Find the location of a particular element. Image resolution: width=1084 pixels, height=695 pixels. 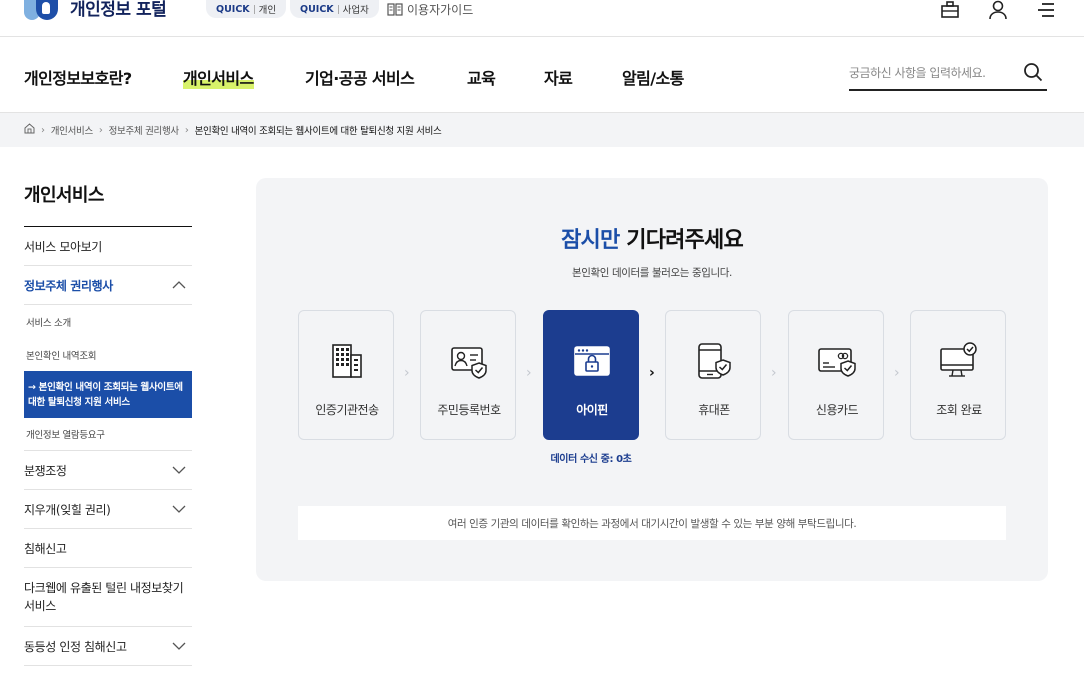

step-complete: 조회 완료 is located at coordinates (958, 375).